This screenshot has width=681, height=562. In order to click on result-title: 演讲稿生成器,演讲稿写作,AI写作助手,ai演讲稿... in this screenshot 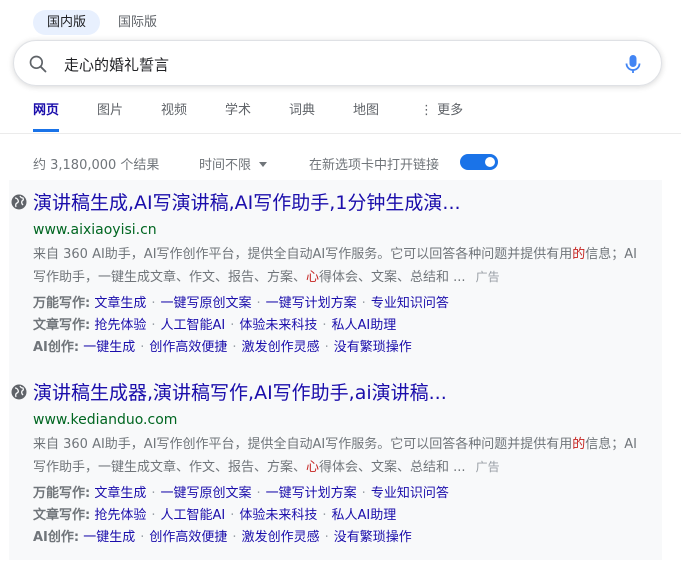, I will do `click(240, 391)`.